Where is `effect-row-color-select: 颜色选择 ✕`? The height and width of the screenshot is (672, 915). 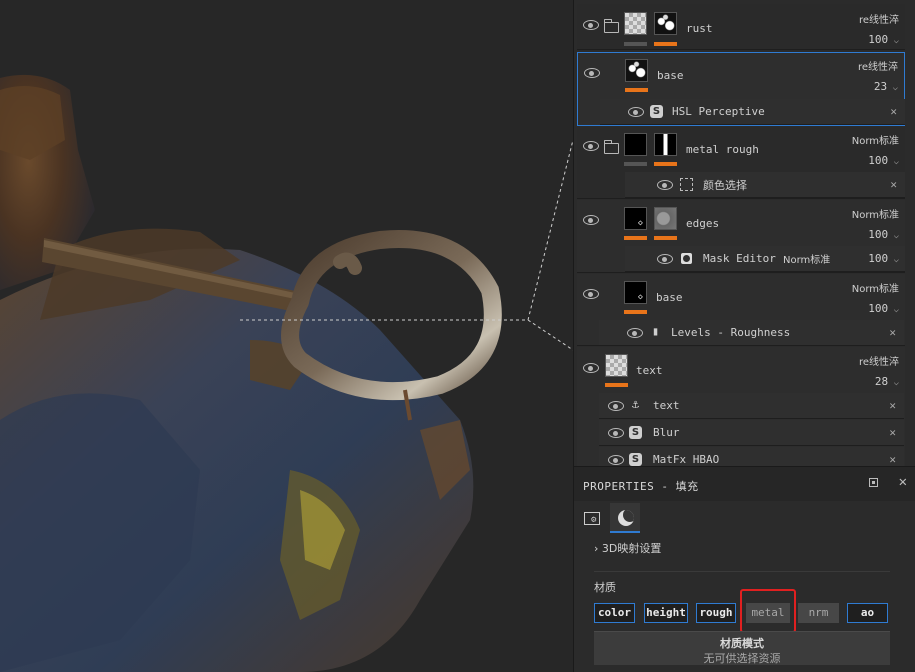 effect-row-color-select: 颜色选择 ✕ is located at coordinates (765, 185).